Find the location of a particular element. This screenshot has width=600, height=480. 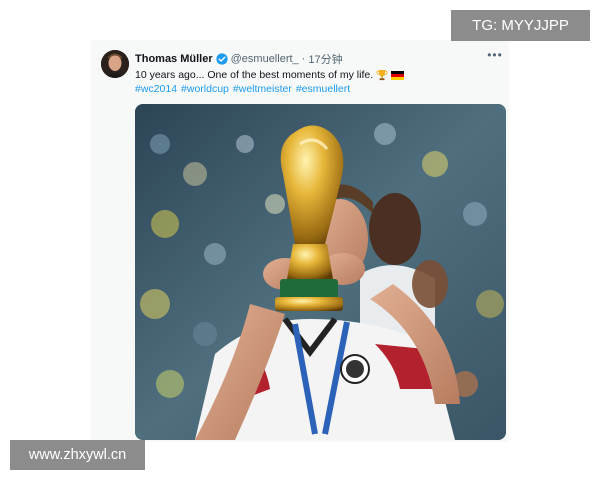

author-avatar is located at coordinates (115, 64).